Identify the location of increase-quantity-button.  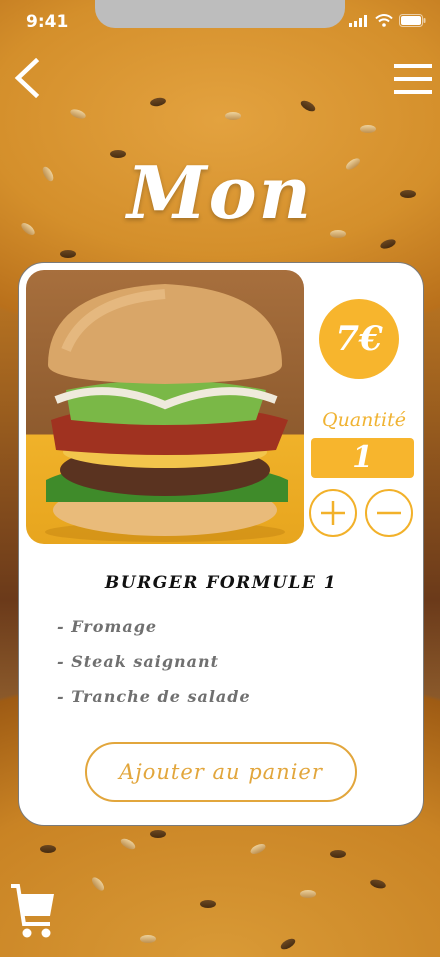
(333, 513).